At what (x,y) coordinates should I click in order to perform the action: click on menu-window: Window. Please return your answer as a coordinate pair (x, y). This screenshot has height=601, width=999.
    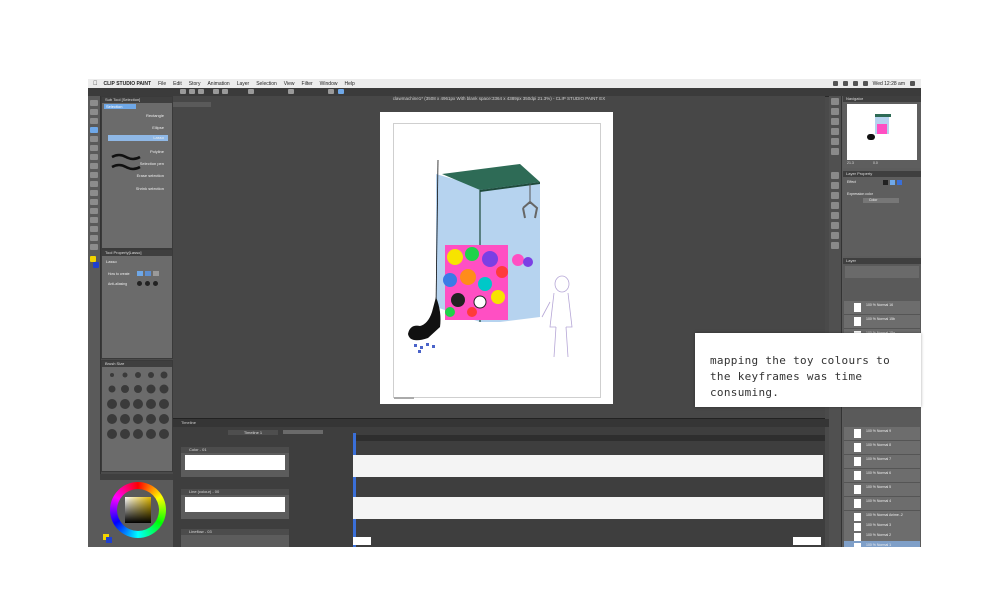
    Looking at the image, I should click on (329, 84).